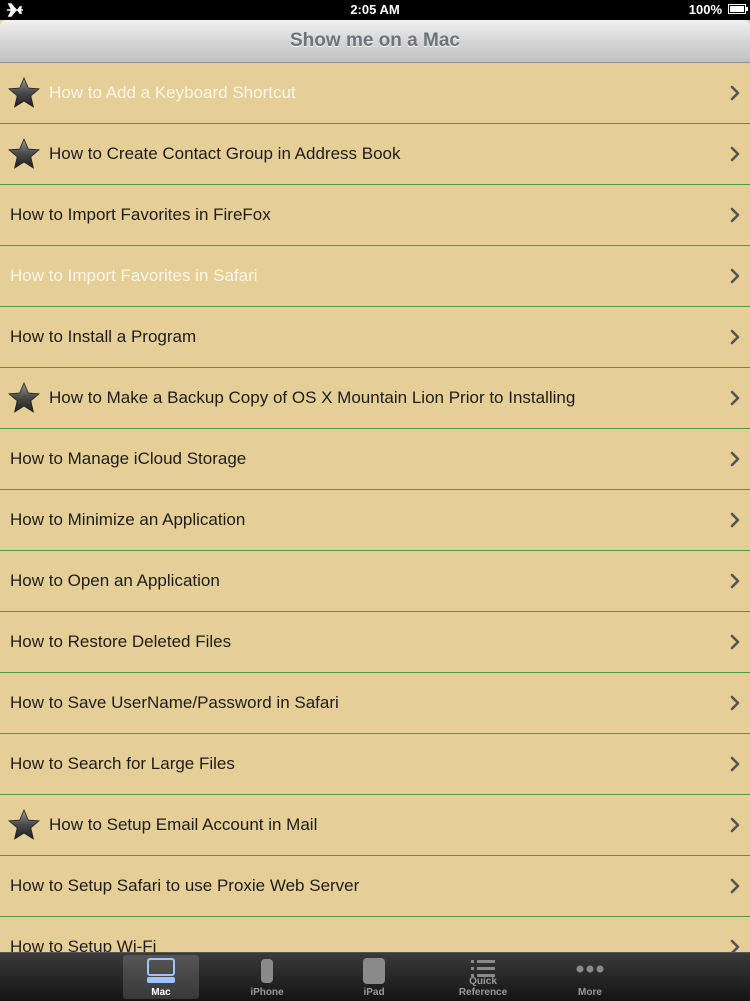 This screenshot has width=750, height=1001. What do you see at coordinates (590, 992) in the screenshot?
I see `tab-label: More` at bounding box center [590, 992].